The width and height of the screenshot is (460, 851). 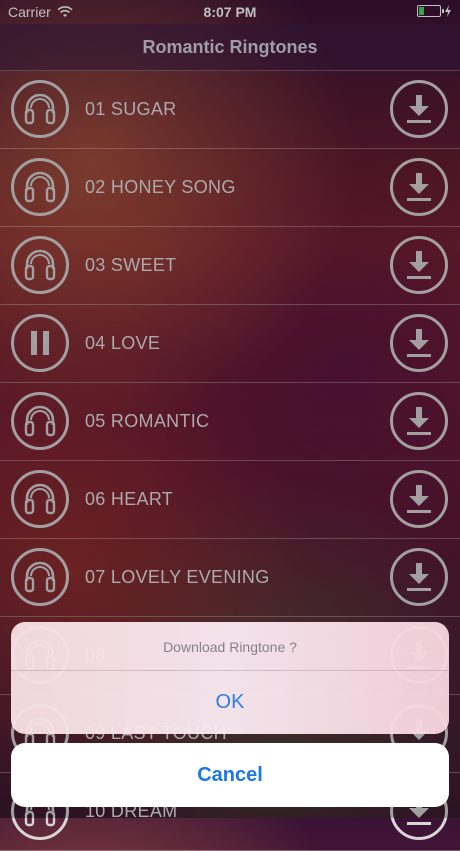 I want to click on action-sheet: Download Ringtone ? OK, so click(x=230, y=678).